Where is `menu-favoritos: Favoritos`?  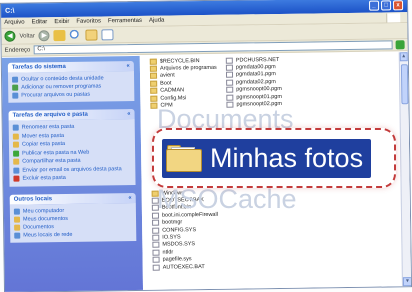 menu-favoritos: Favoritos is located at coordinates (88, 21).